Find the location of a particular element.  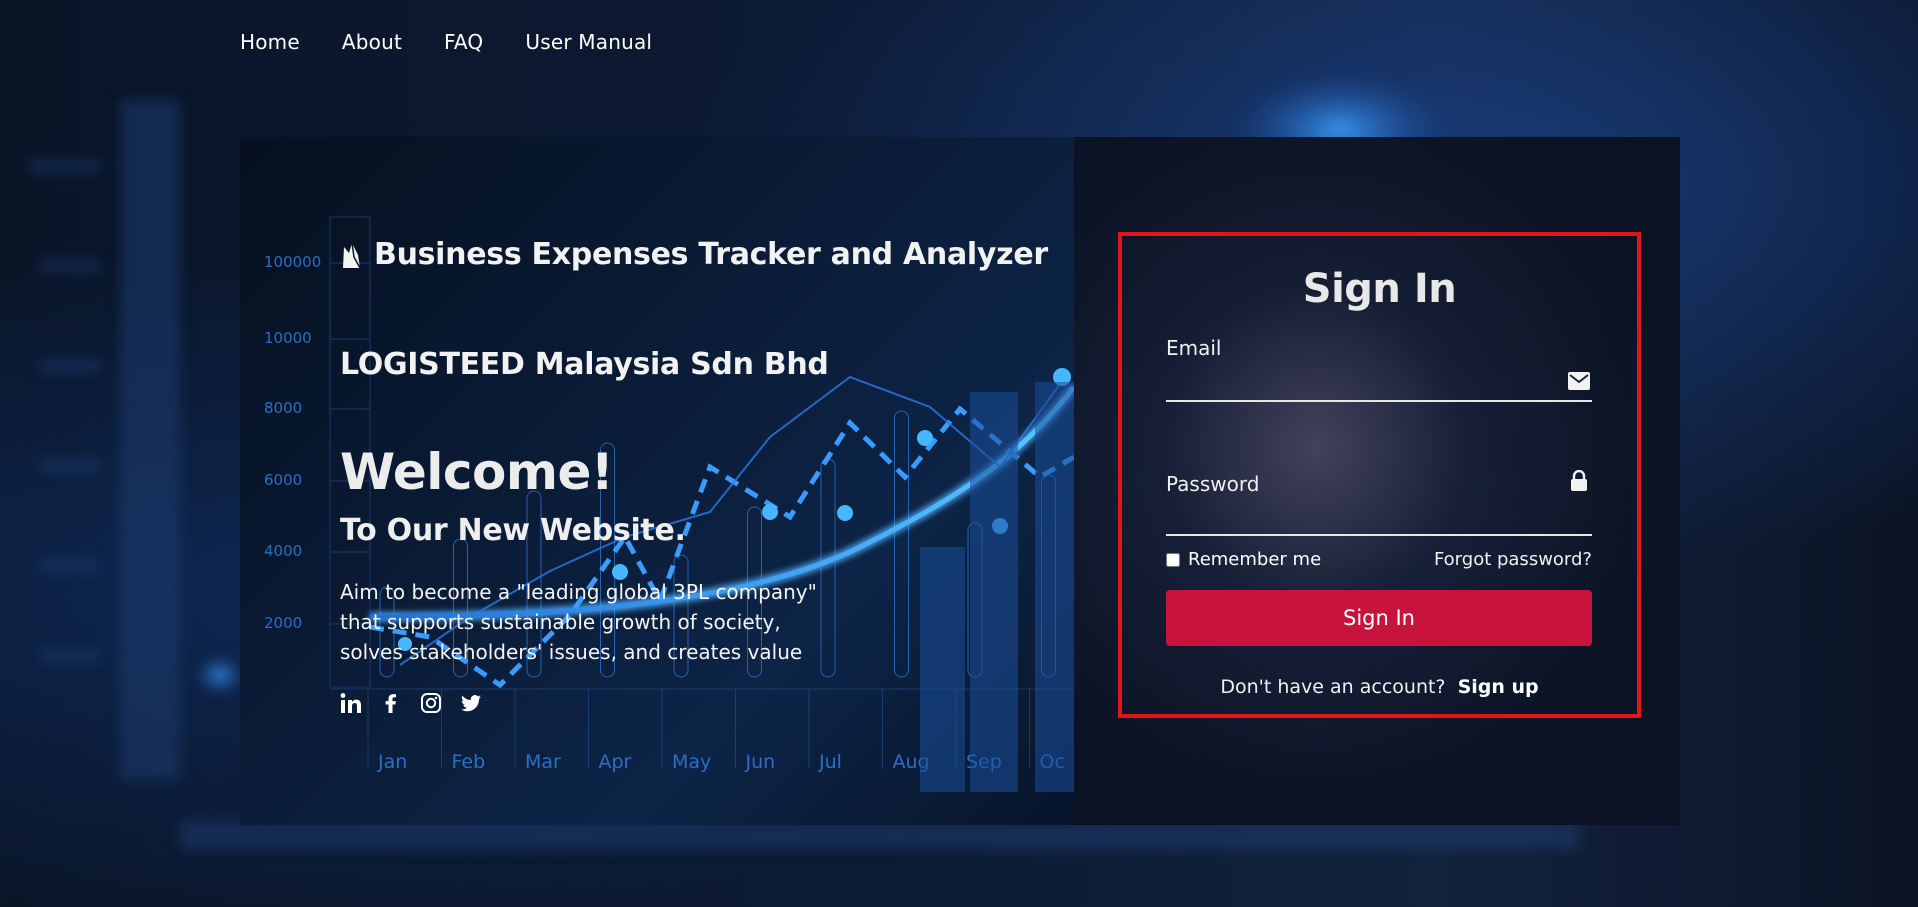

remember-me: Remember me is located at coordinates (1243, 559).